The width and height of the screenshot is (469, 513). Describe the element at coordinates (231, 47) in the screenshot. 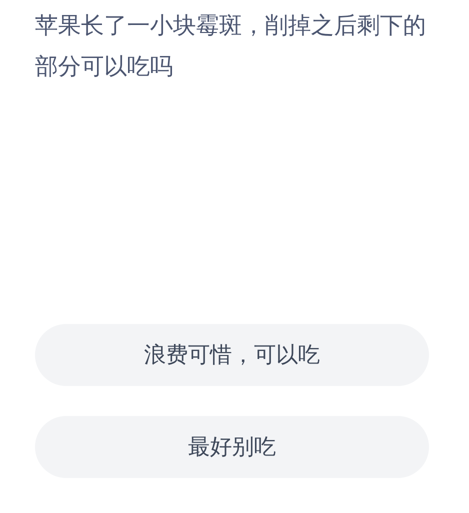

I see `question-text: 苹果长了一小块霉斑，削掉之后剩下的部分可以吃吗` at that location.